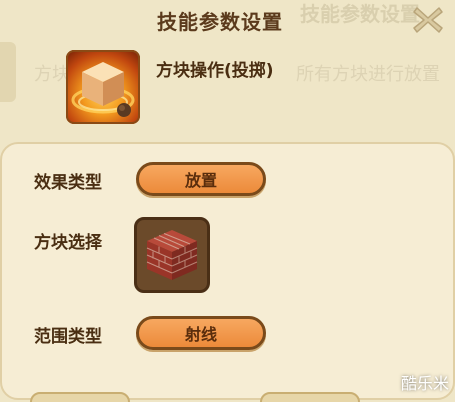 Image resolution: width=455 pixels, height=402 pixels. I want to click on range-type-button: 射线, so click(201, 333).